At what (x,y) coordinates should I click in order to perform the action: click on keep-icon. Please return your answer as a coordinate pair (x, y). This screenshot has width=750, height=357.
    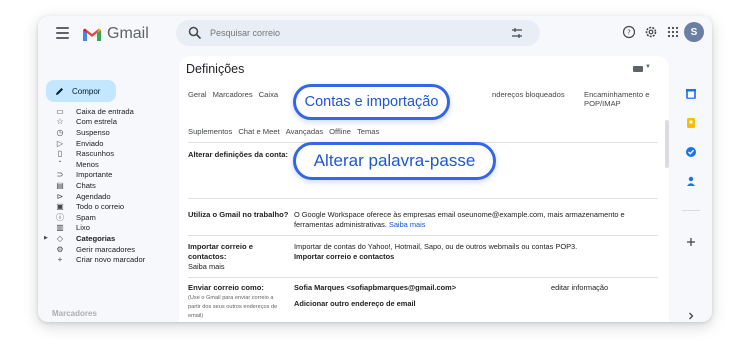
    Looking at the image, I should click on (691, 123).